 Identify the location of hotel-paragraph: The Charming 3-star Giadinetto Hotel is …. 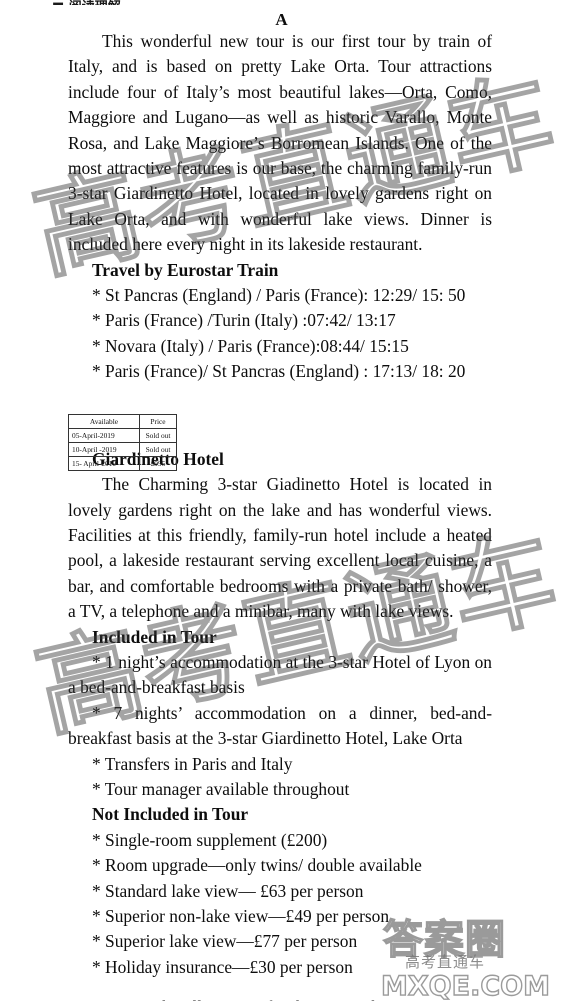
(280, 548).